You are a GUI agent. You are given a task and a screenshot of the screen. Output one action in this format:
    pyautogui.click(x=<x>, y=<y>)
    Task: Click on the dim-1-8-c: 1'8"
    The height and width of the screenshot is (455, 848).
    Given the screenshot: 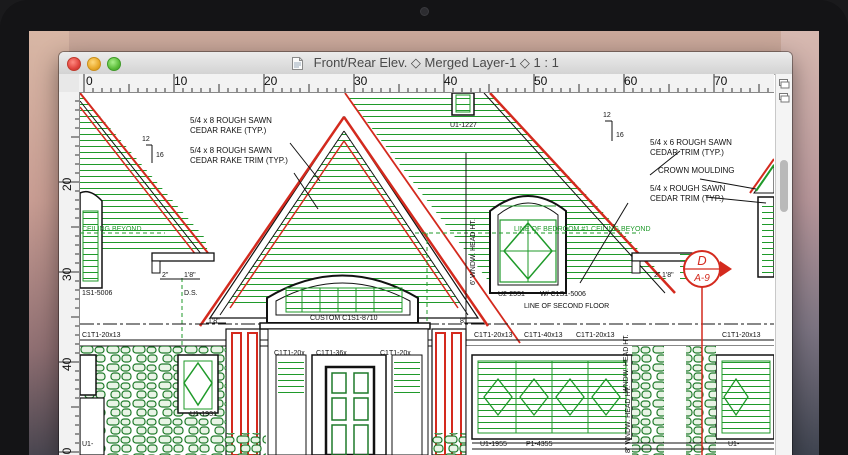 What is the action you would take?
    pyautogui.click(x=214, y=321)
    